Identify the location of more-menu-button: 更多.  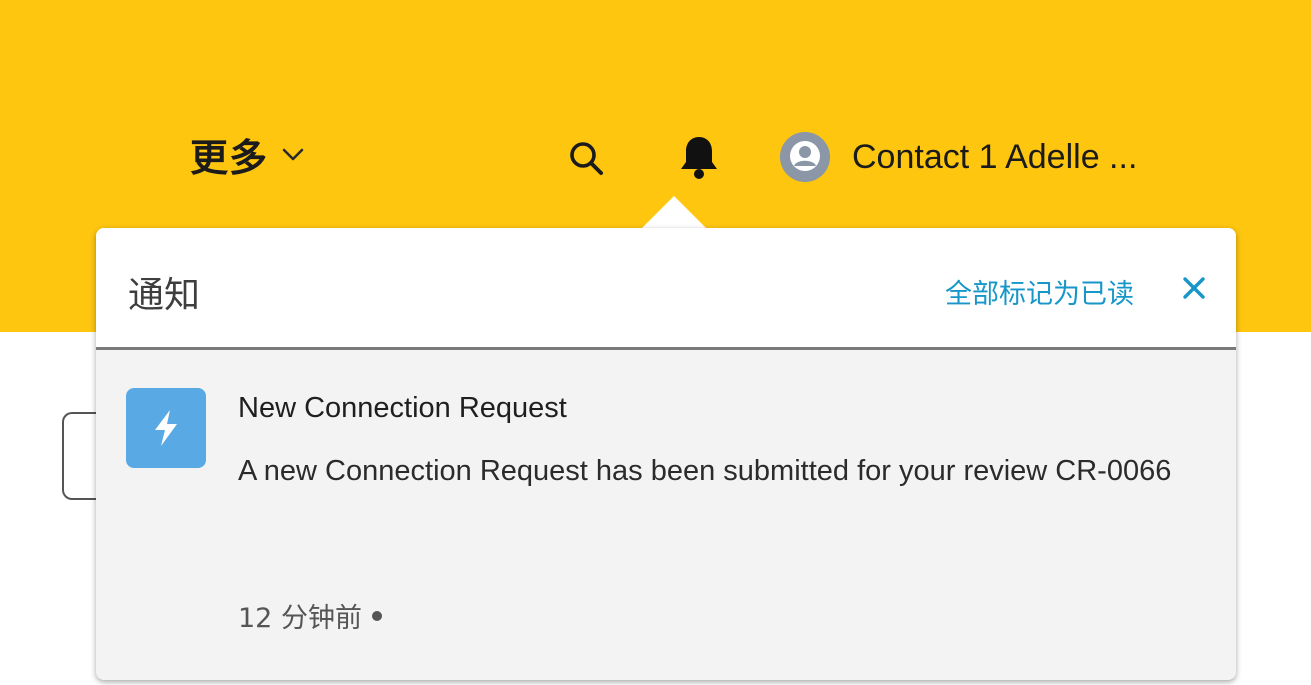
(248, 156).